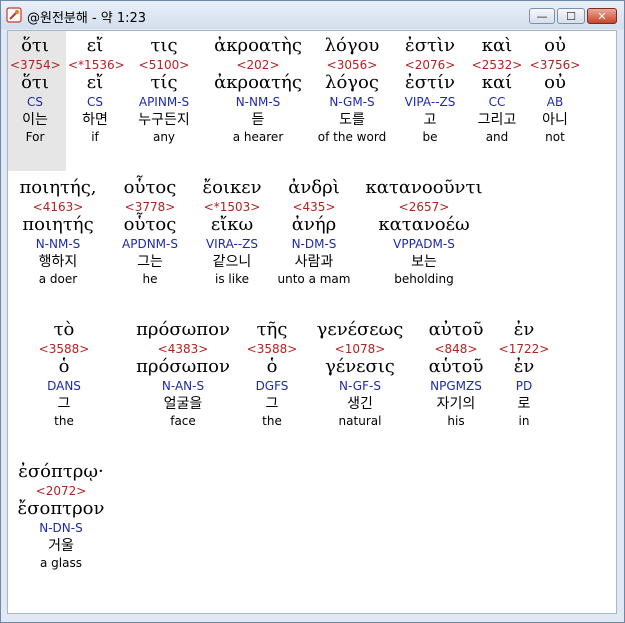 The width and height of the screenshot is (625, 623). I want to click on strong-number: <848>, so click(456, 349).